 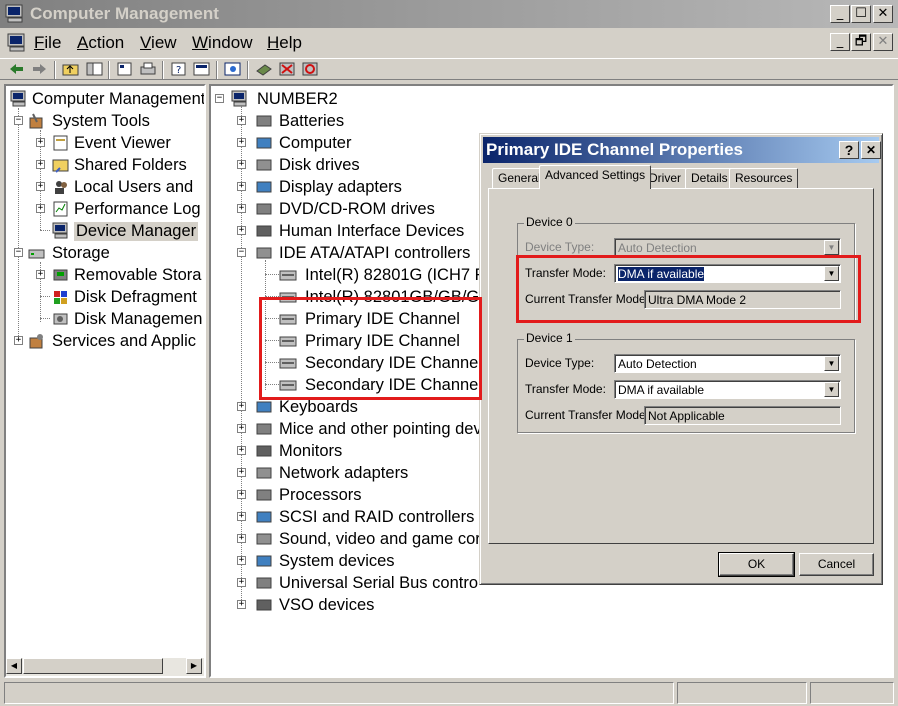 I want to click on dialog-titlebar: Primary IDE Channel Properties ? ✕, so click(x=682, y=150).